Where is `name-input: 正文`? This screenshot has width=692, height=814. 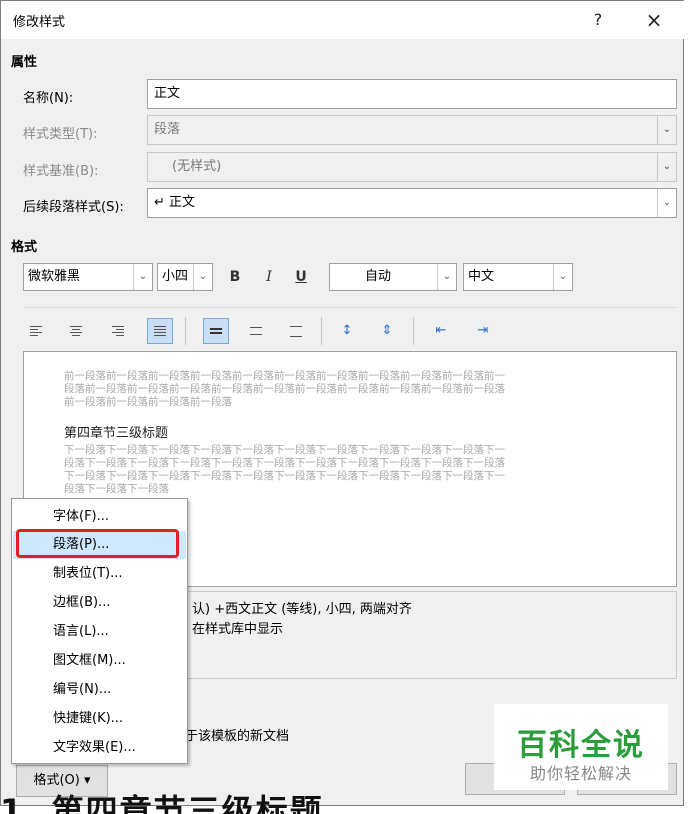
name-input: 正文 is located at coordinates (412, 94).